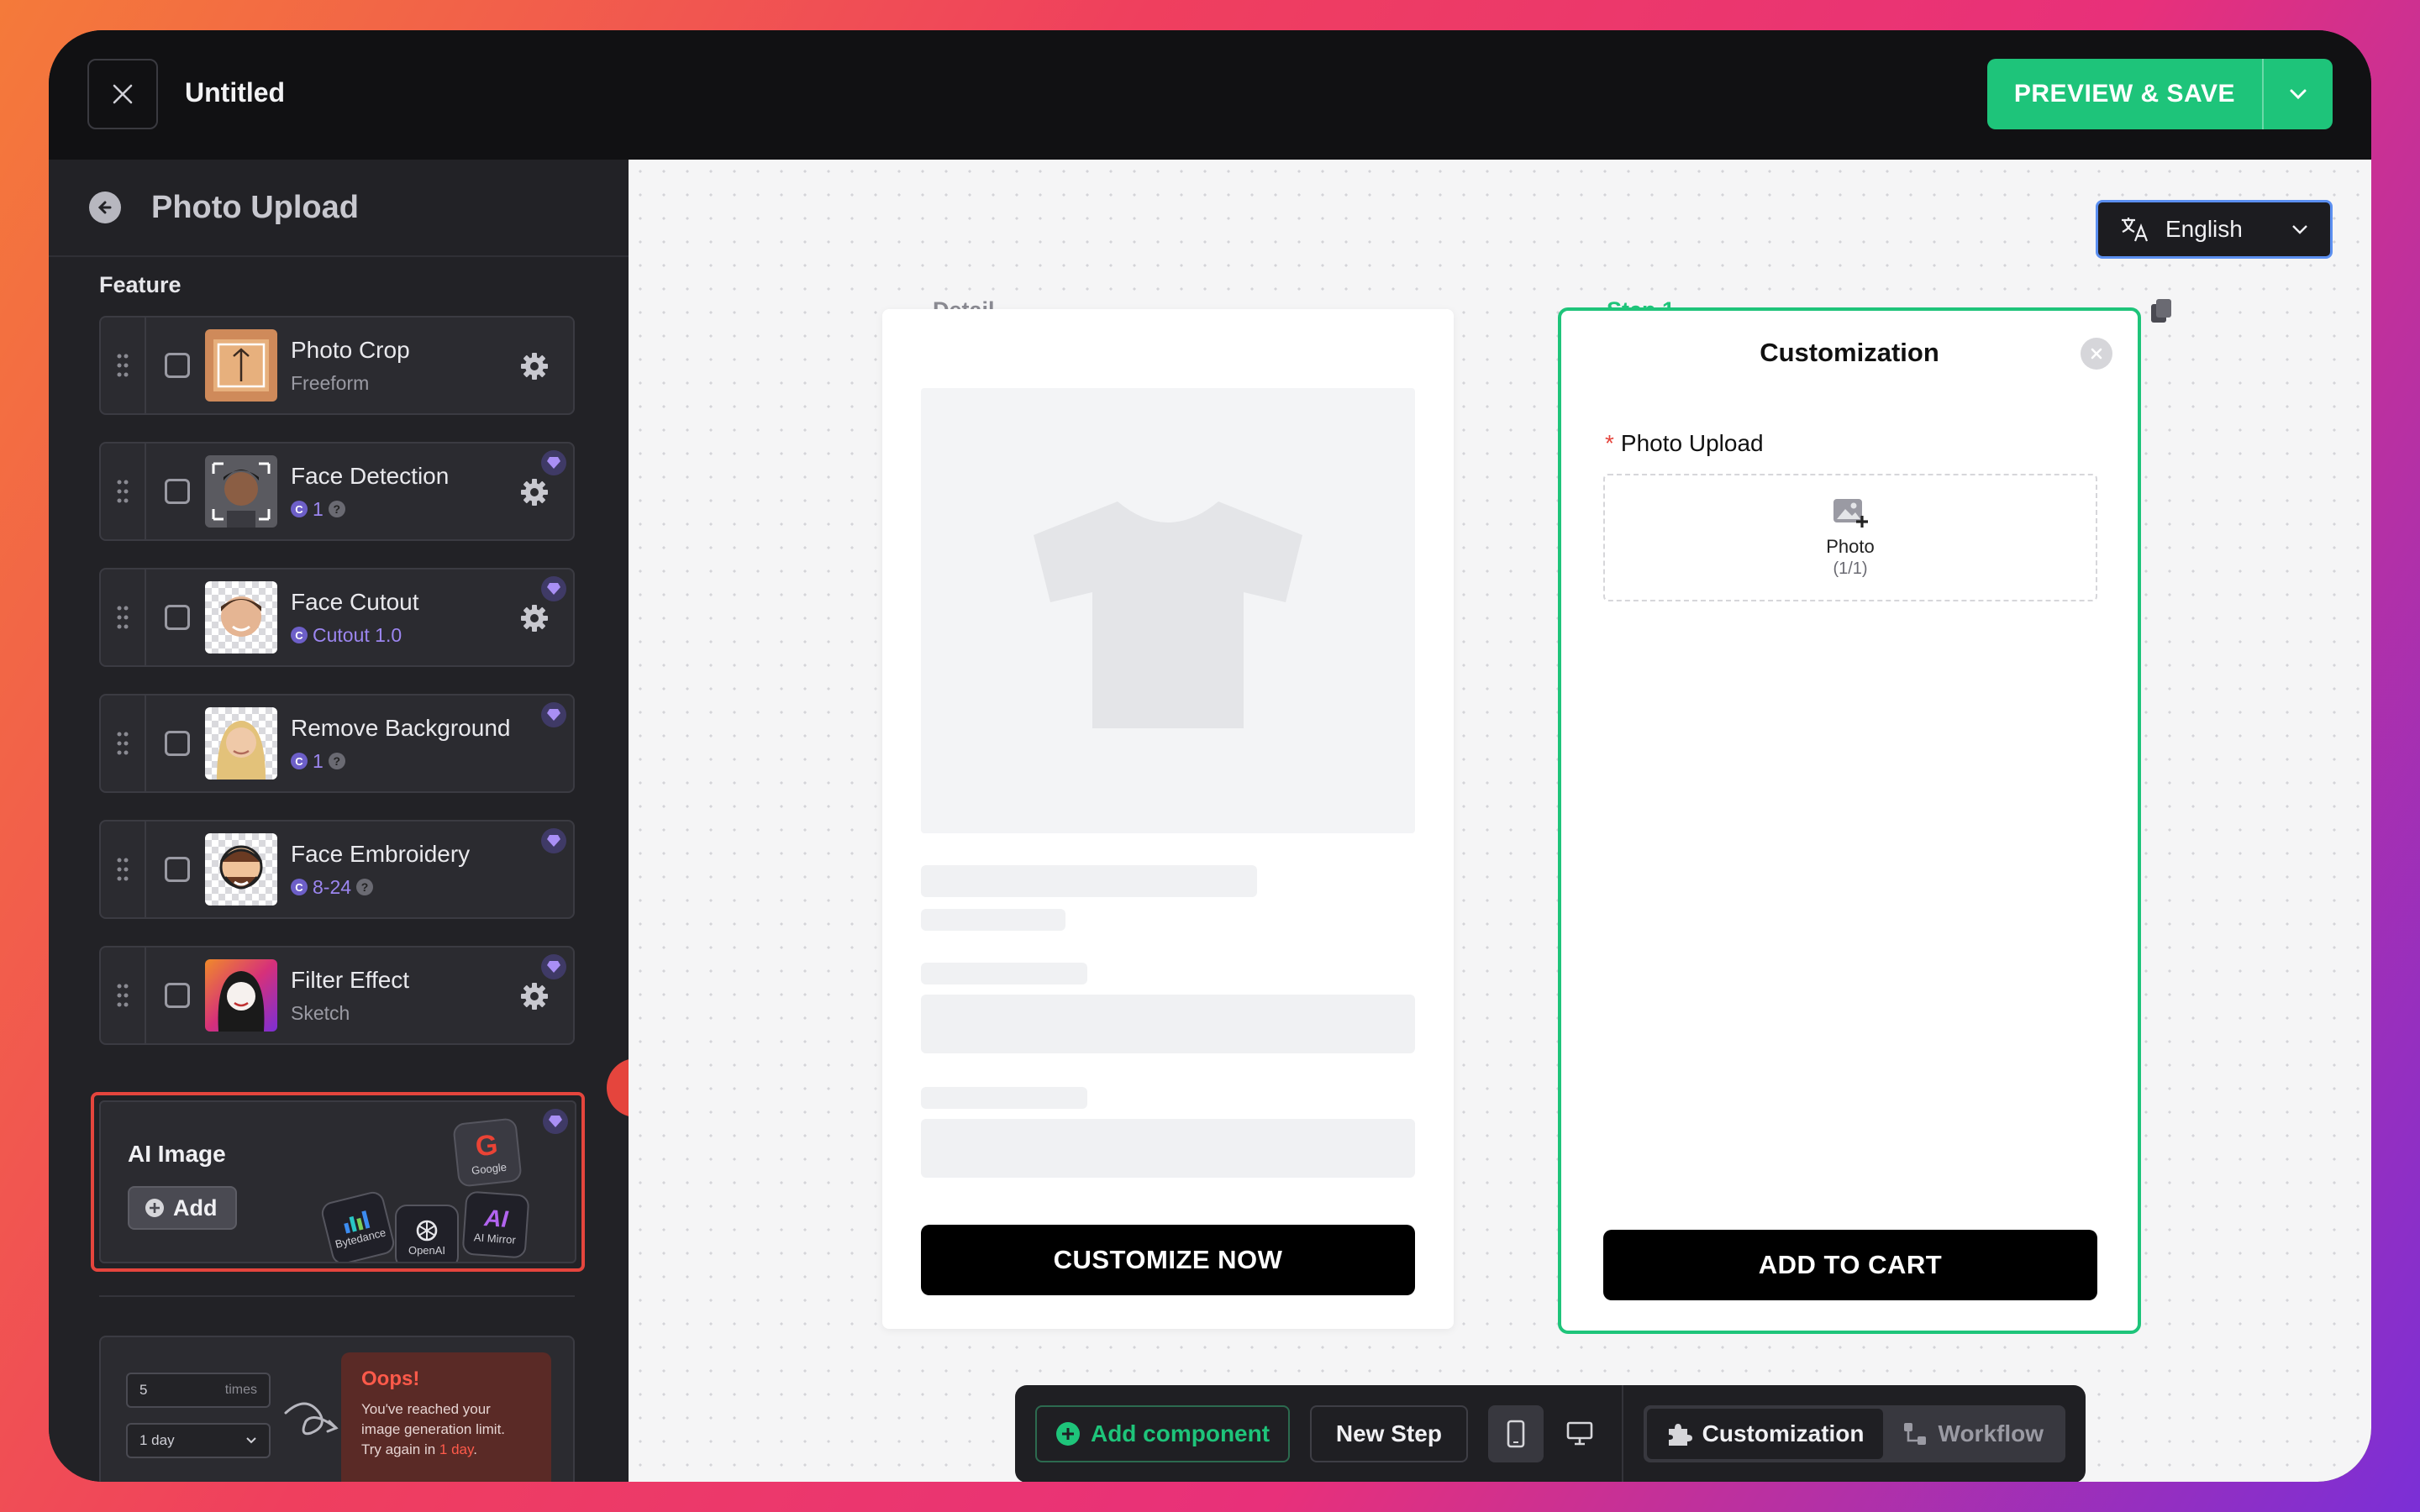 This screenshot has height=1512, width=2420. I want to click on tab-workflow: Workflow, so click(1973, 1434).